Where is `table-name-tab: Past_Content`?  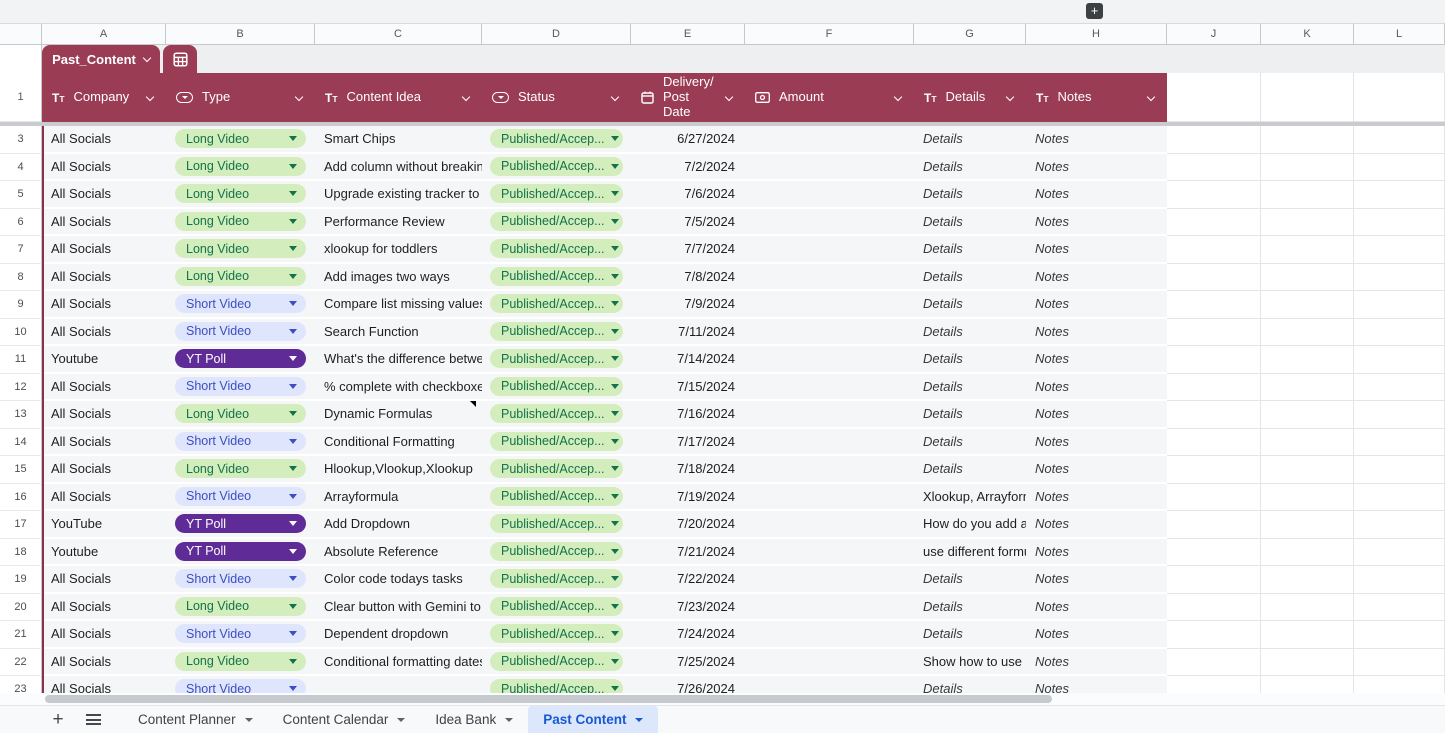 table-name-tab: Past_Content is located at coordinates (101, 59).